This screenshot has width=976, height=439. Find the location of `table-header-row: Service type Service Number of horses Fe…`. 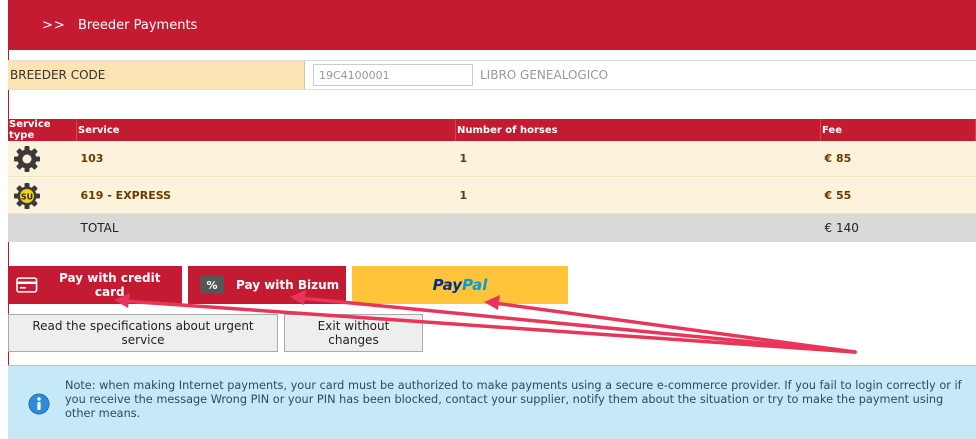

table-header-row: Service type Service Number of horses Fe… is located at coordinates (492, 130).